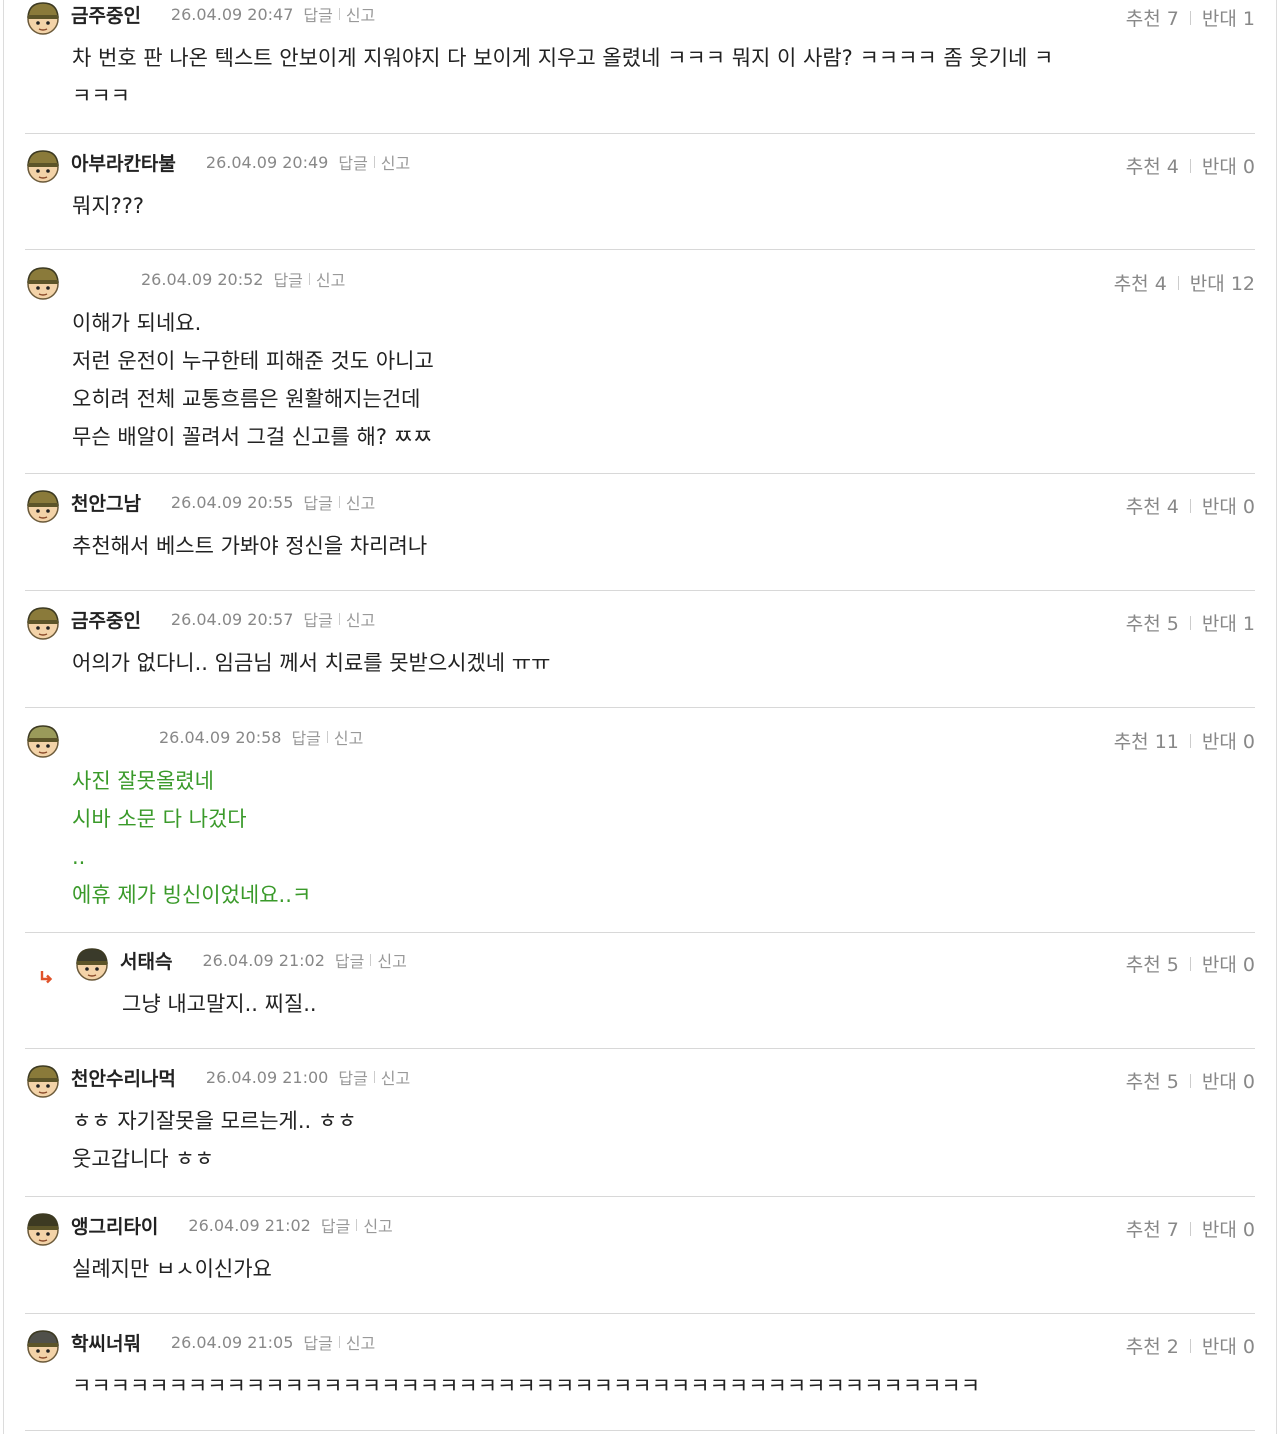 This screenshot has height=1434, width=1280. Describe the element at coordinates (114, 1225) in the screenshot. I see `author-nickname: 앵그리타이` at that location.